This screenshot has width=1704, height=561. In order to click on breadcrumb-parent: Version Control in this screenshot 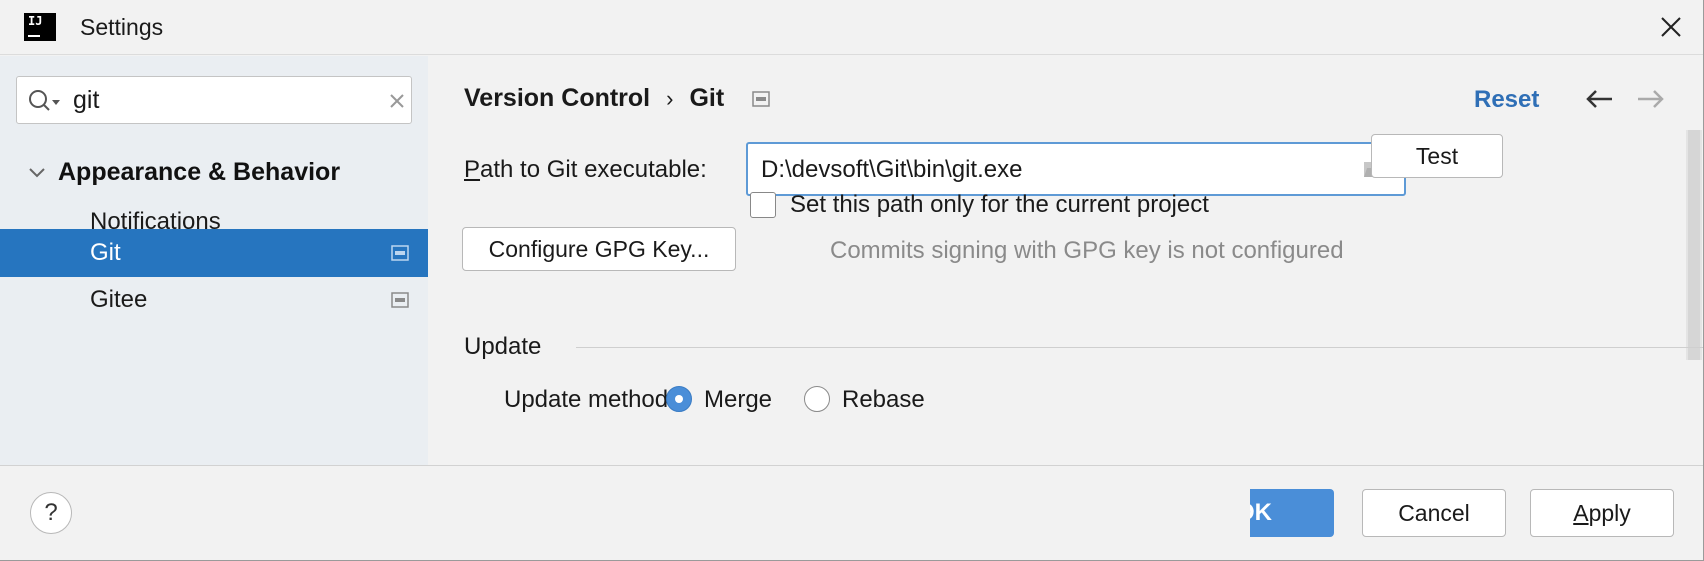, I will do `click(557, 98)`.